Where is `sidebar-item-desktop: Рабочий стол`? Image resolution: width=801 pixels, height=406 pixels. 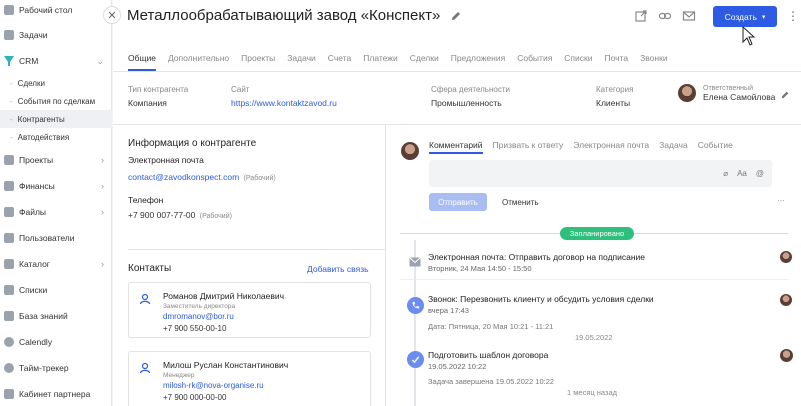 sidebar-item-desktop: Рабочий стол is located at coordinates (56, 11).